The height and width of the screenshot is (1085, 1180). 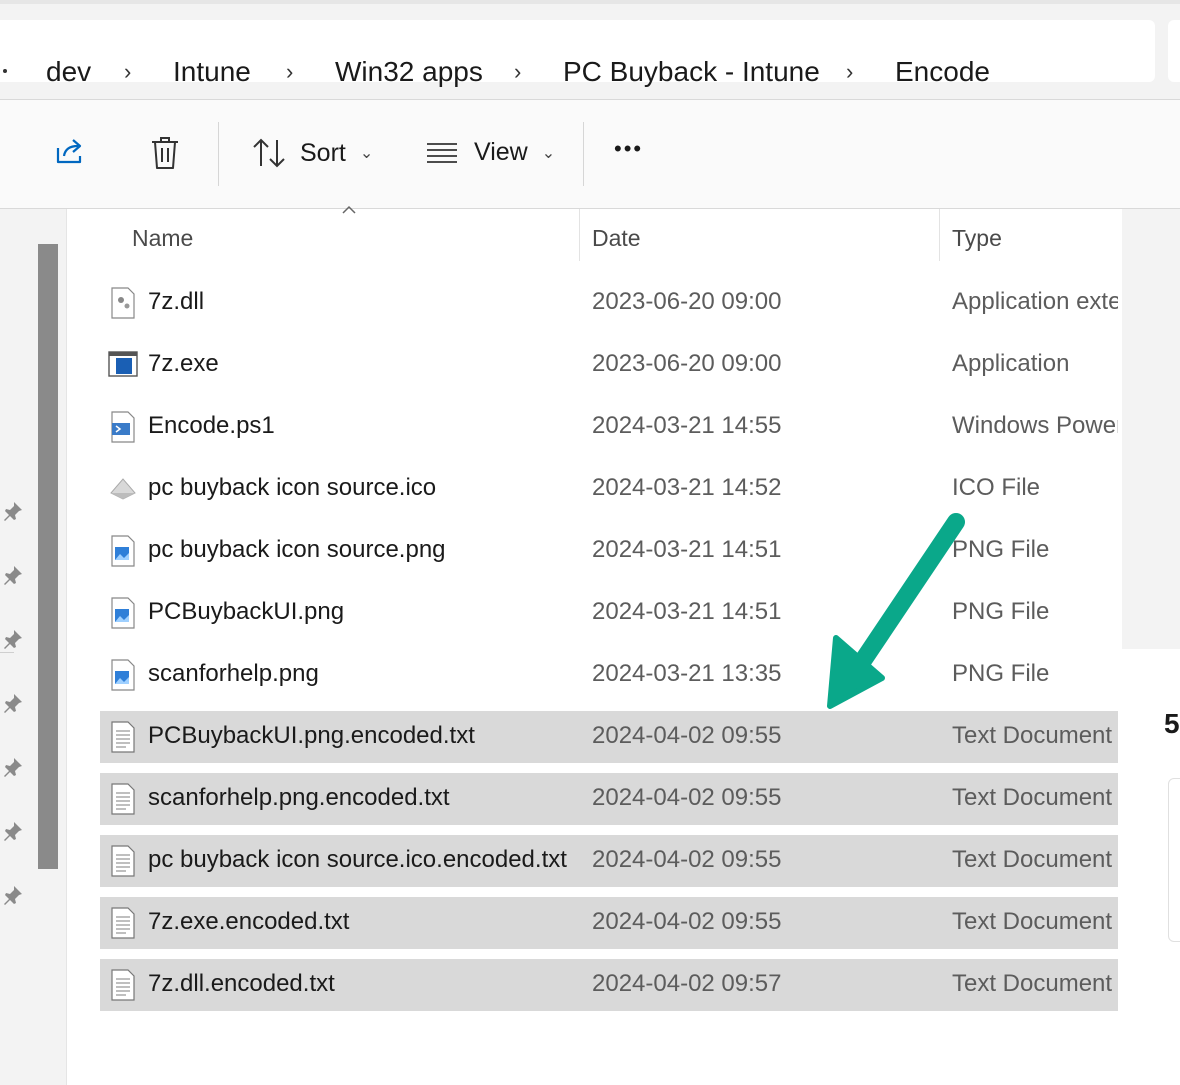 What do you see at coordinates (269, 153) in the screenshot?
I see `sort-icon` at bounding box center [269, 153].